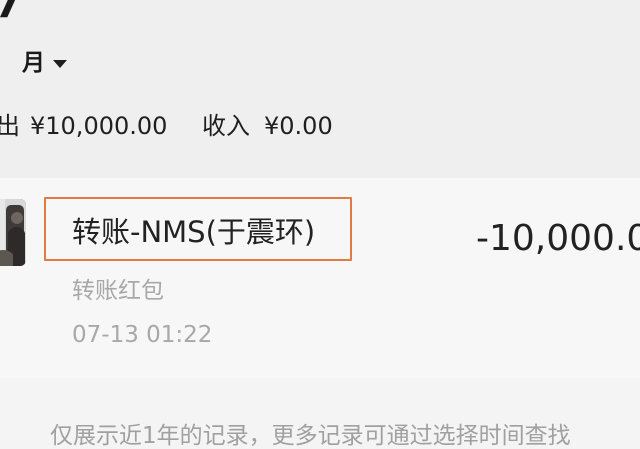 Image resolution: width=640 pixels, height=449 pixels. I want to click on transaction-title: 转账-NMS(于震环), so click(194, 232).